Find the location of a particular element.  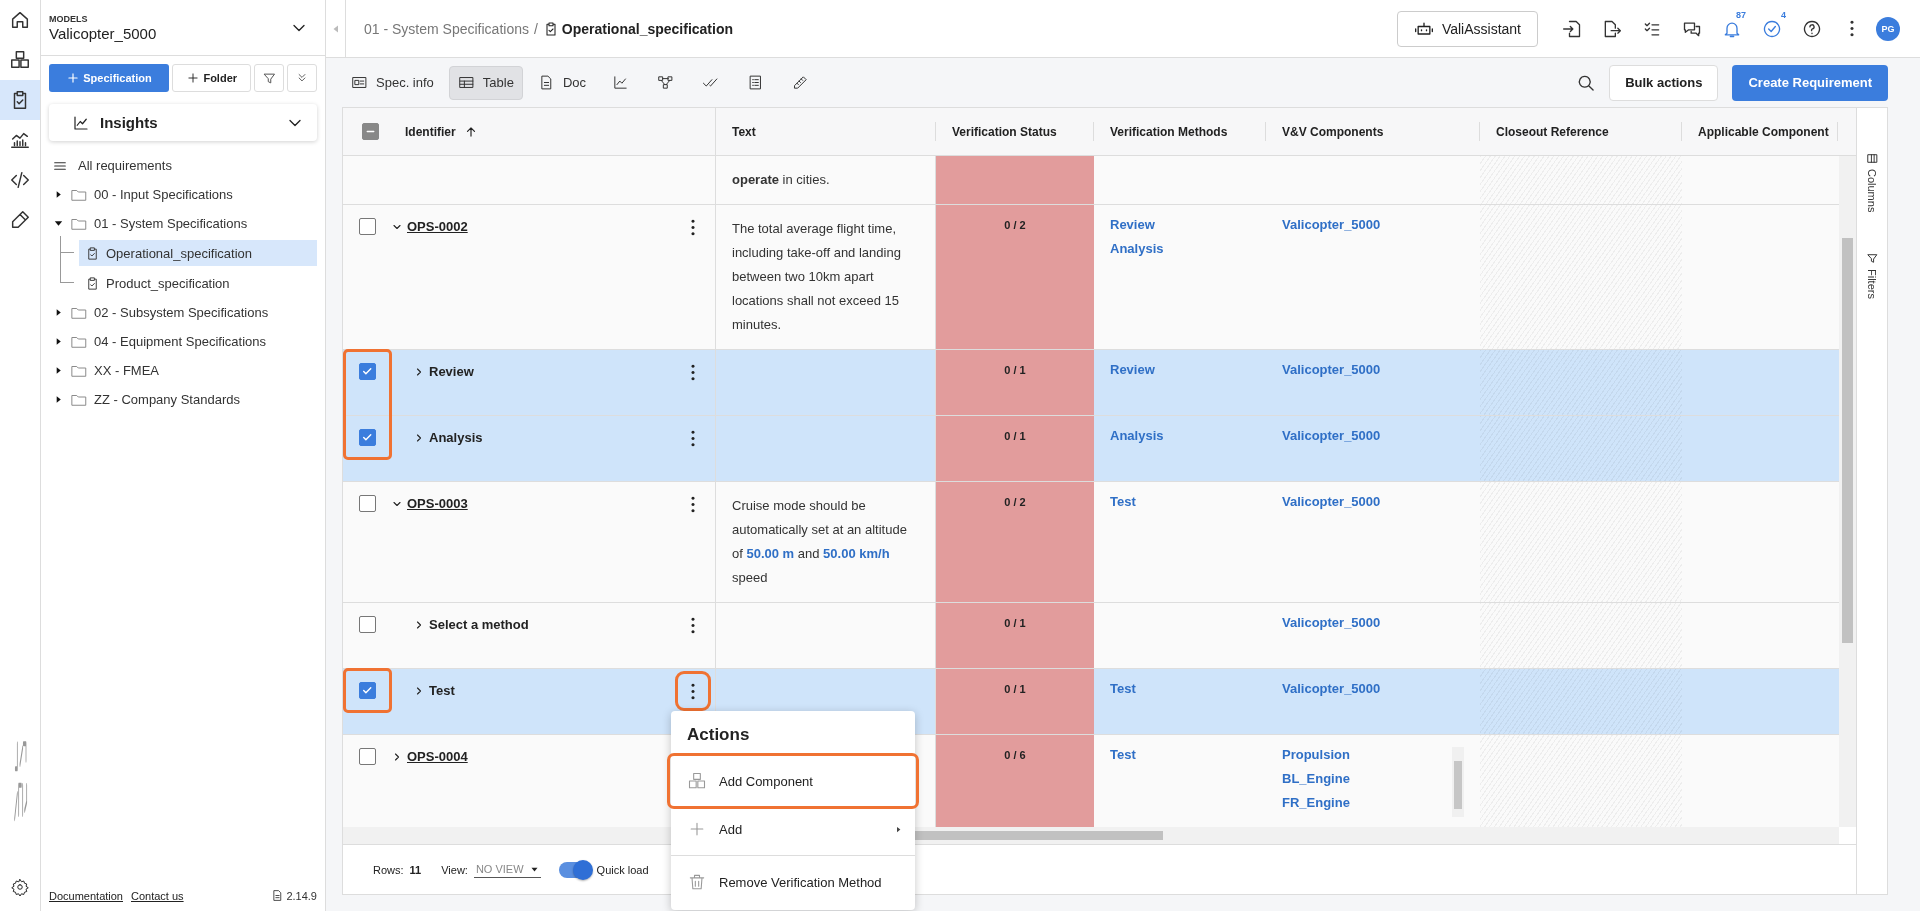

method-name: Analysis is located at coordinates (456, 438).